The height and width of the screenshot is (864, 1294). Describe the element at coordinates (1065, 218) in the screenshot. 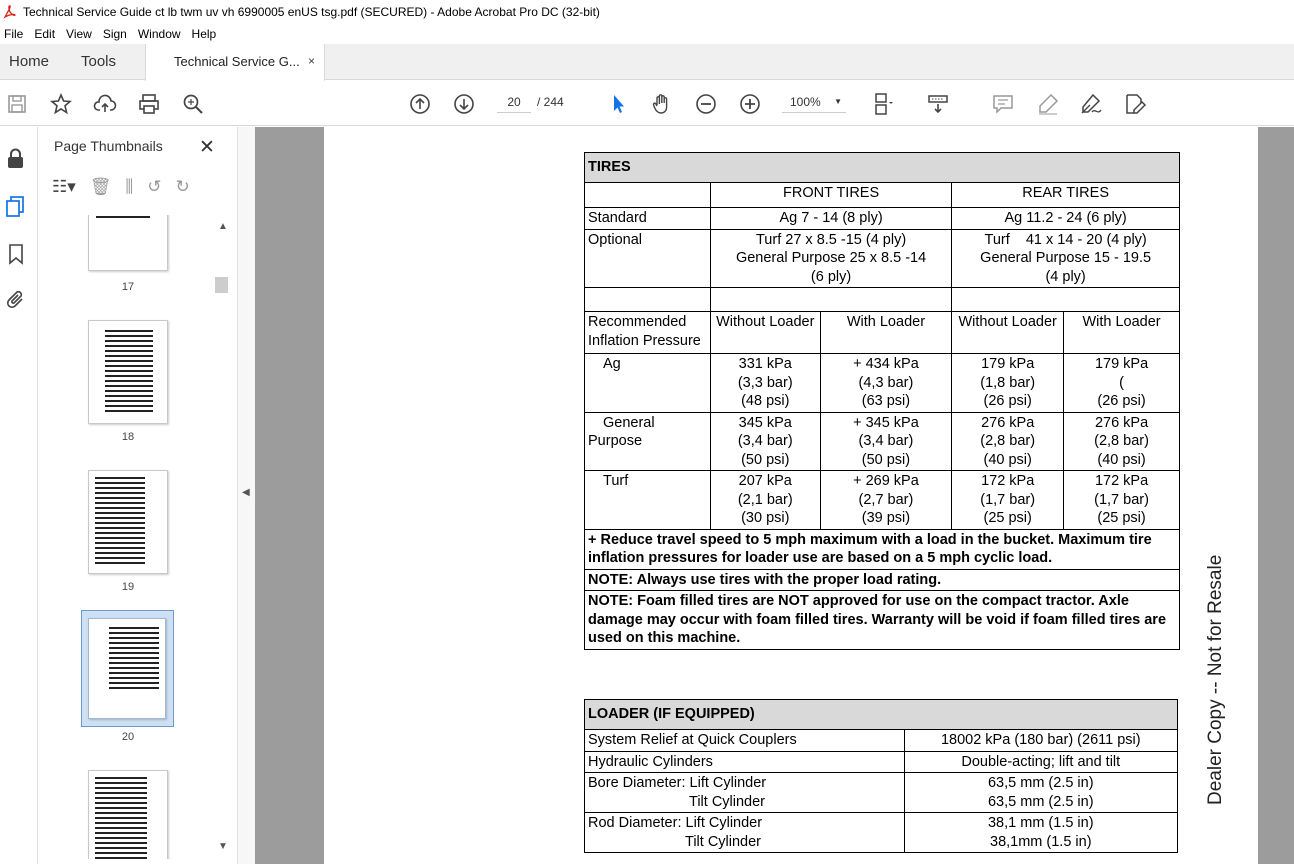

I see `standard-rear: Ag 11.2 - 24 (6 ply)` at that location.